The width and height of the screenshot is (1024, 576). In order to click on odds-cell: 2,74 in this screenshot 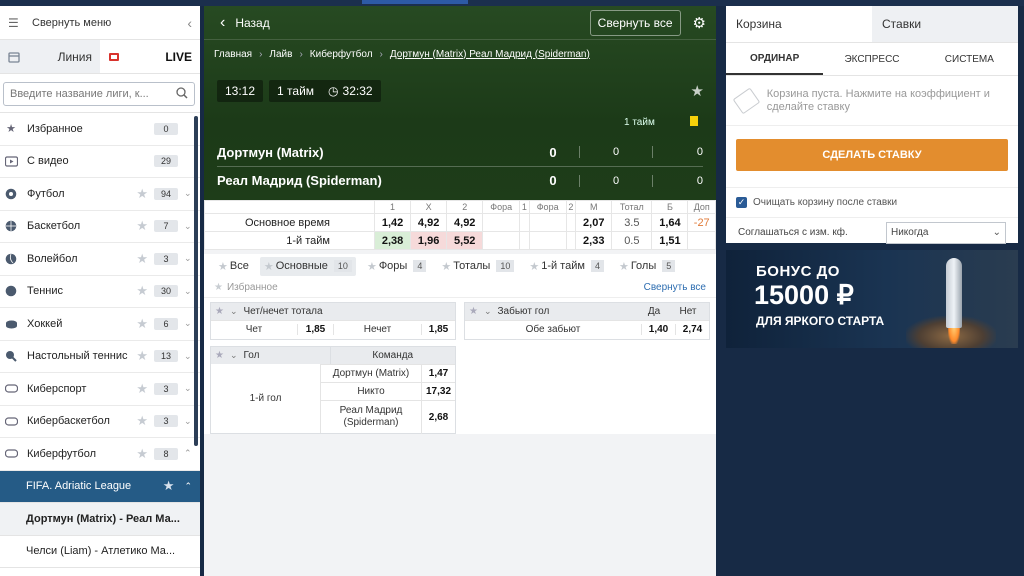, I will do `click(692, 329)`.